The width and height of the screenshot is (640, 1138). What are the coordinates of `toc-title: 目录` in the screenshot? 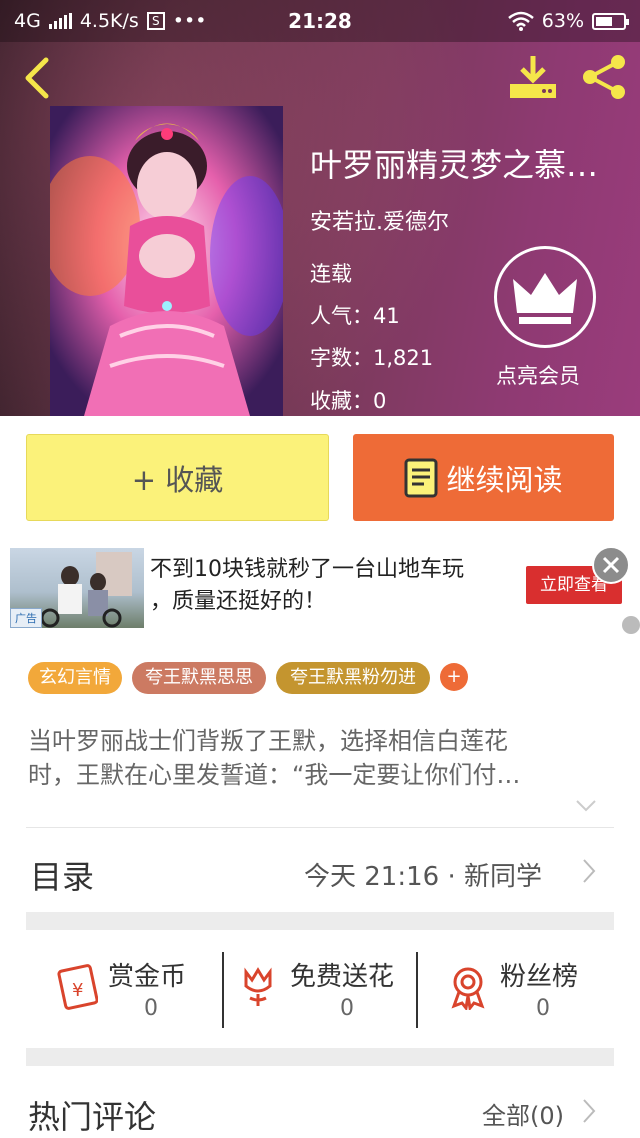 It's located at (62, 875).